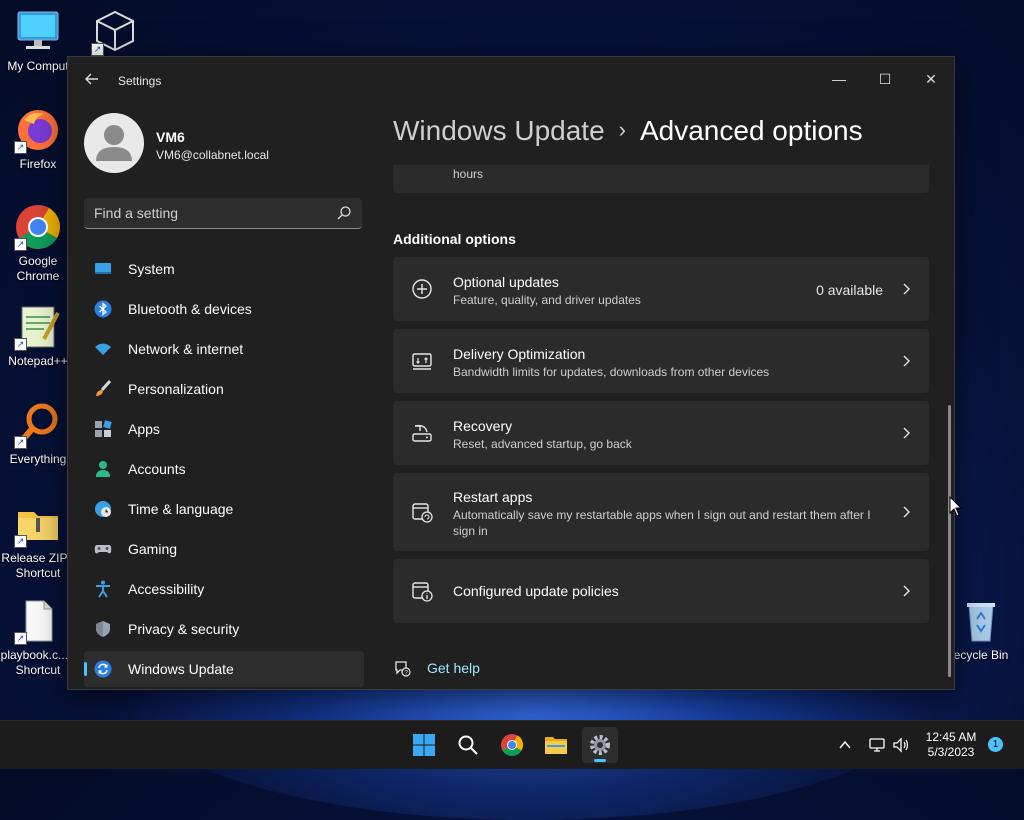 The width and height of the screenshot is (1024, 820). I want to click on bluetooth-icon, so click(103, 309).